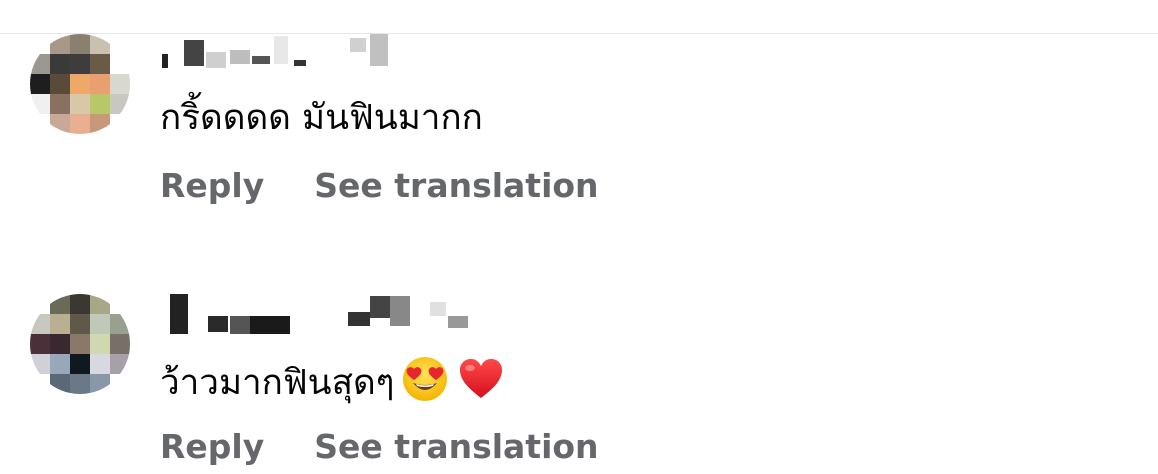  What do you see at coordinates (481, 378) in the screenshot?
I see `red-heart-emoji-icon` at bounding box center [481, 378].